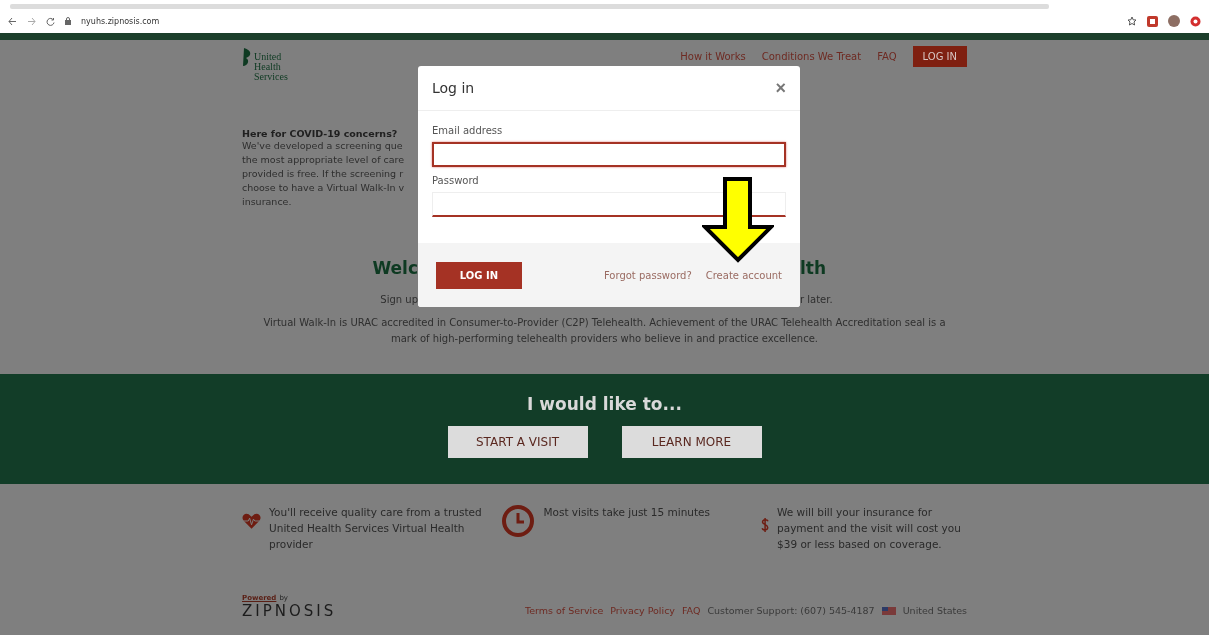  What do you see at coordinates (869, 528) in the screenshot?
I see `feature-text: We will bill your insurance for payment and the visit will cost you $39 or less based on coverage.` at bounding box center [869, 528].